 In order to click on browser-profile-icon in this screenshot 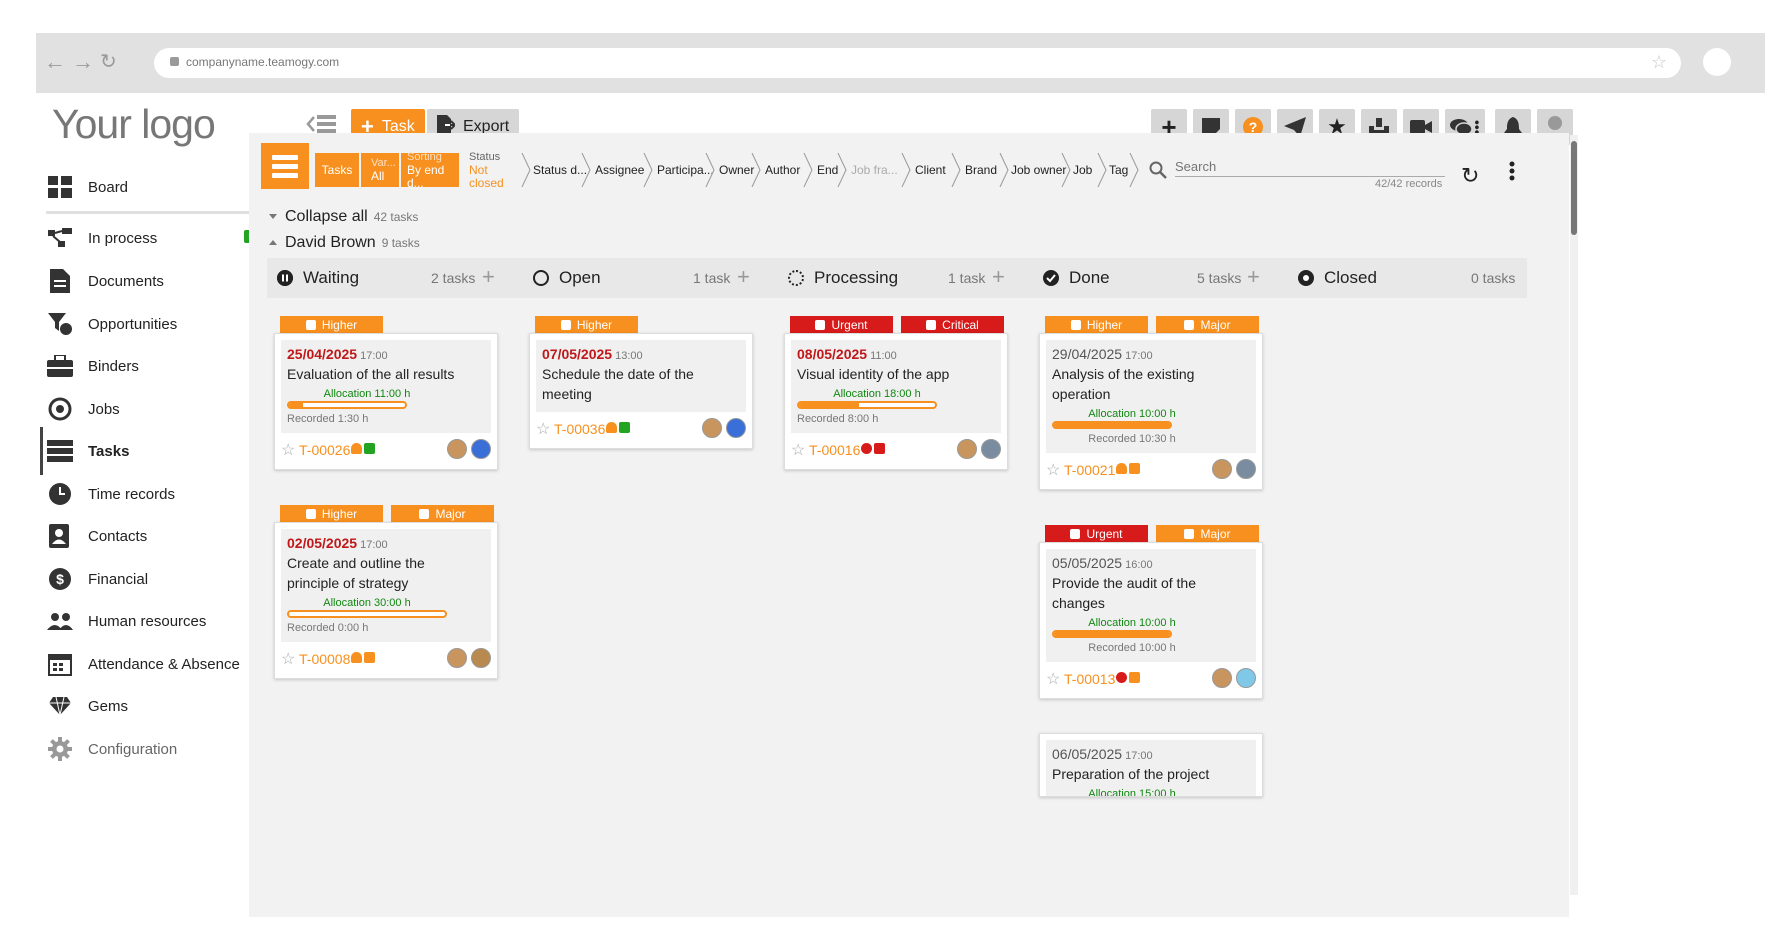, I will do `click(1717, 62)`.